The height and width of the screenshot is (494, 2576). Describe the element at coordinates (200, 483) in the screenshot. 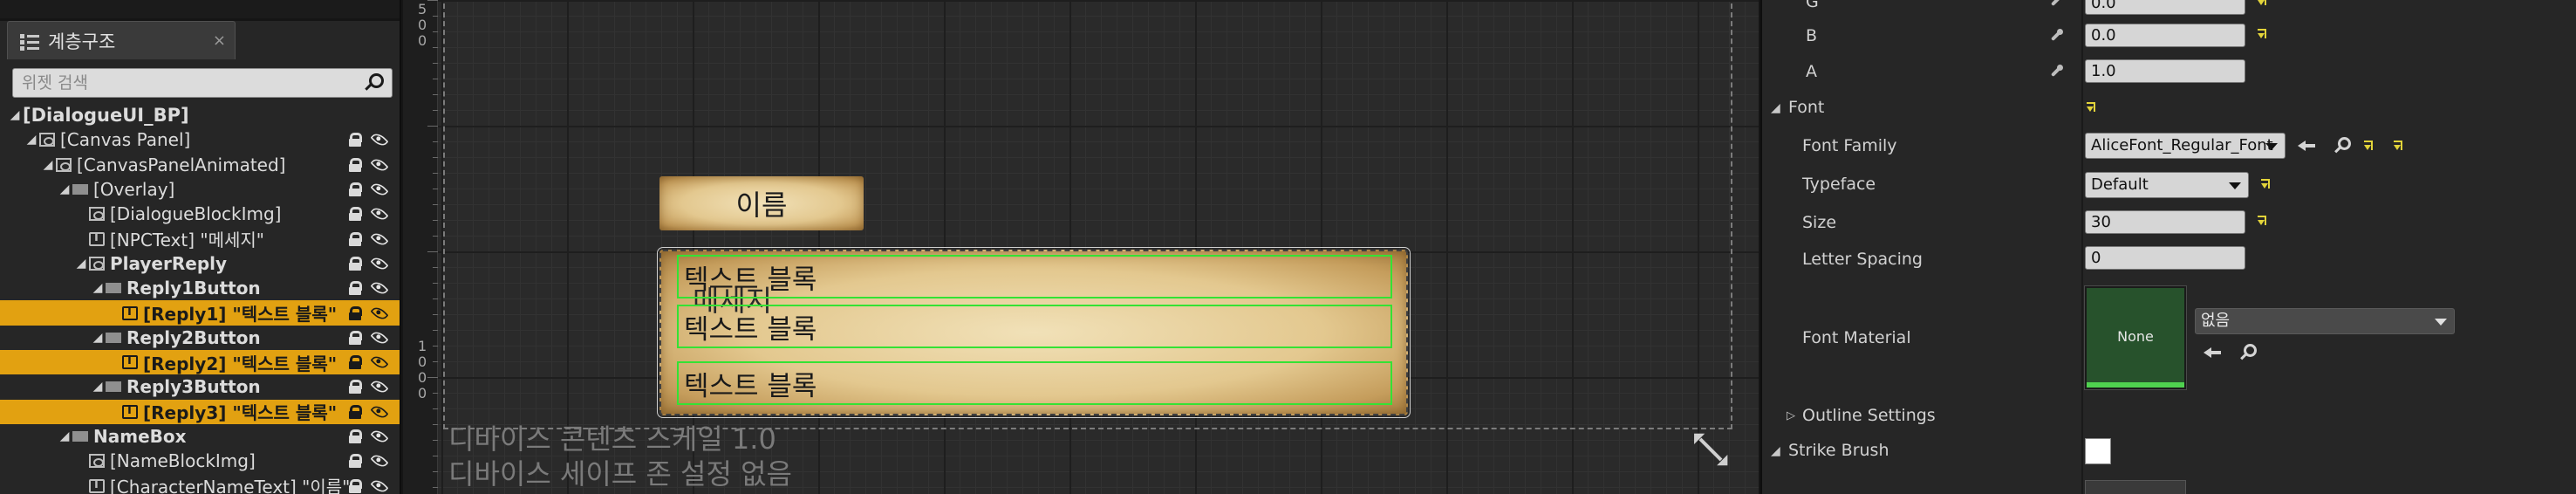

I see `tree-row: [CharacterNameText] "이름"` at that location.